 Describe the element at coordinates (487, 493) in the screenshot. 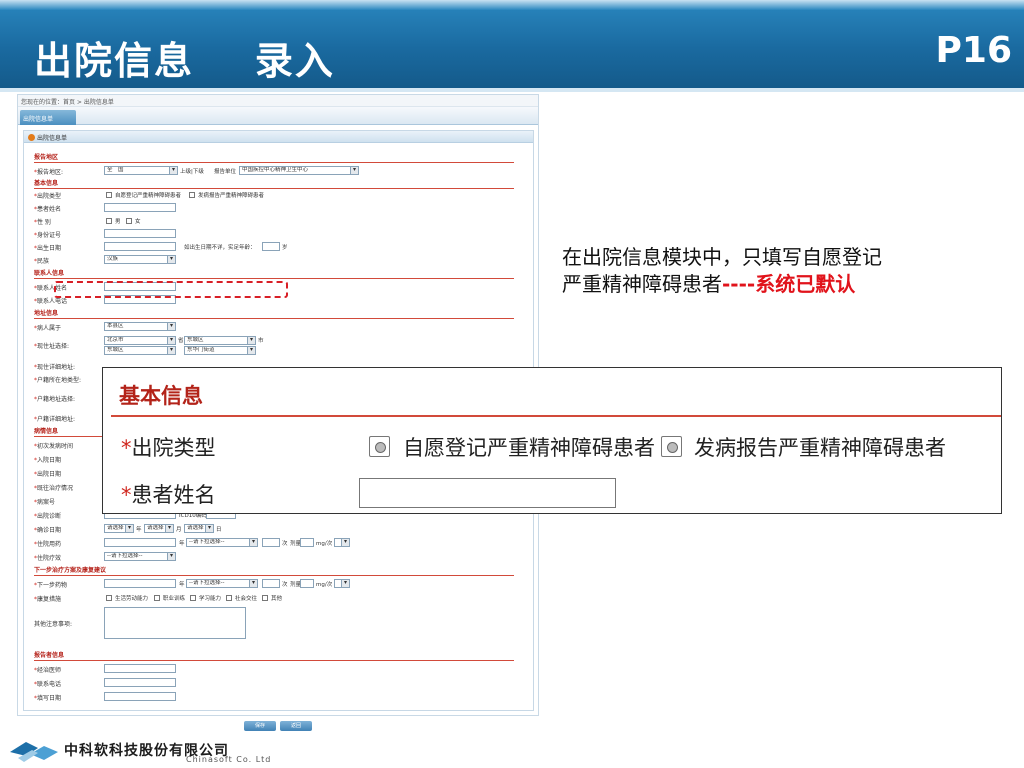

I see `zoom-patient-name-input` at that location.